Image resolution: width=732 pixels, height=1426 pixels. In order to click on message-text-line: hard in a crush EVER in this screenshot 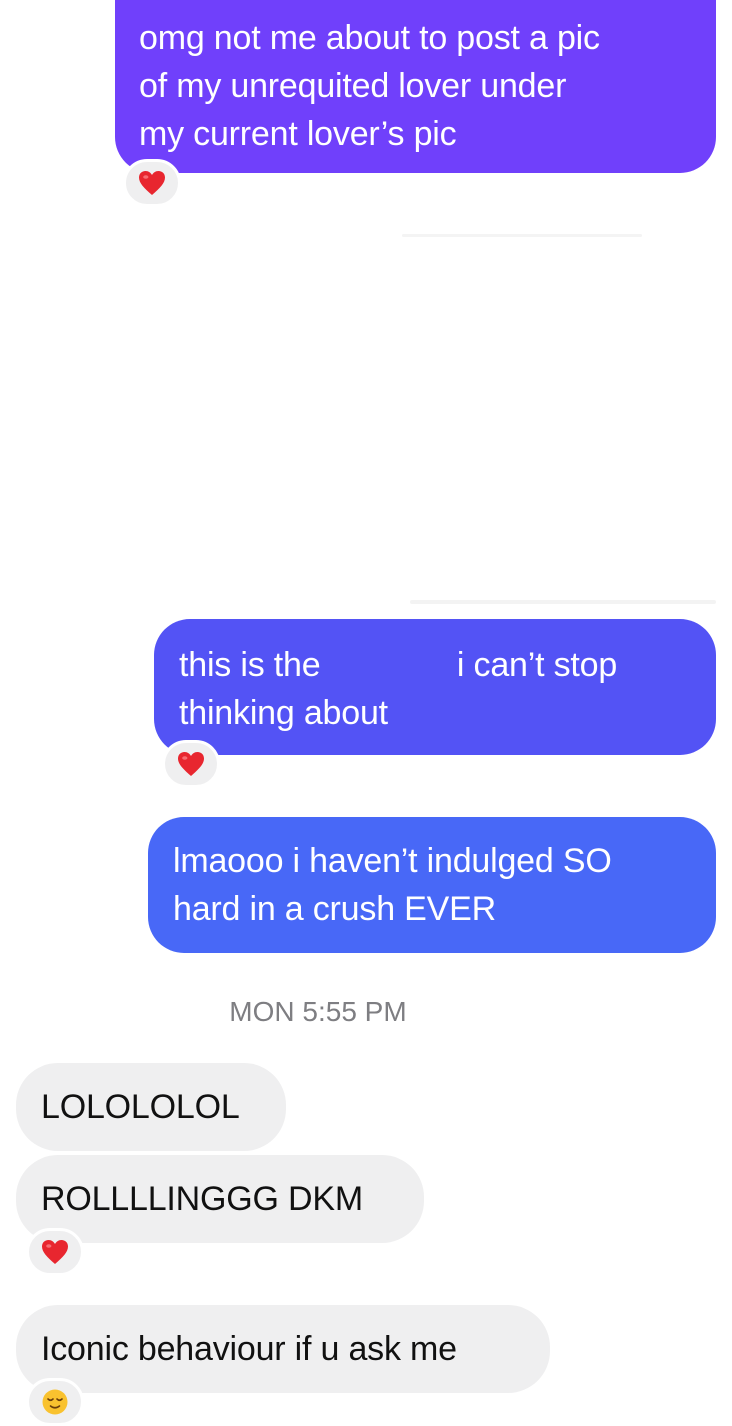, I will do `click(334, 909)`.